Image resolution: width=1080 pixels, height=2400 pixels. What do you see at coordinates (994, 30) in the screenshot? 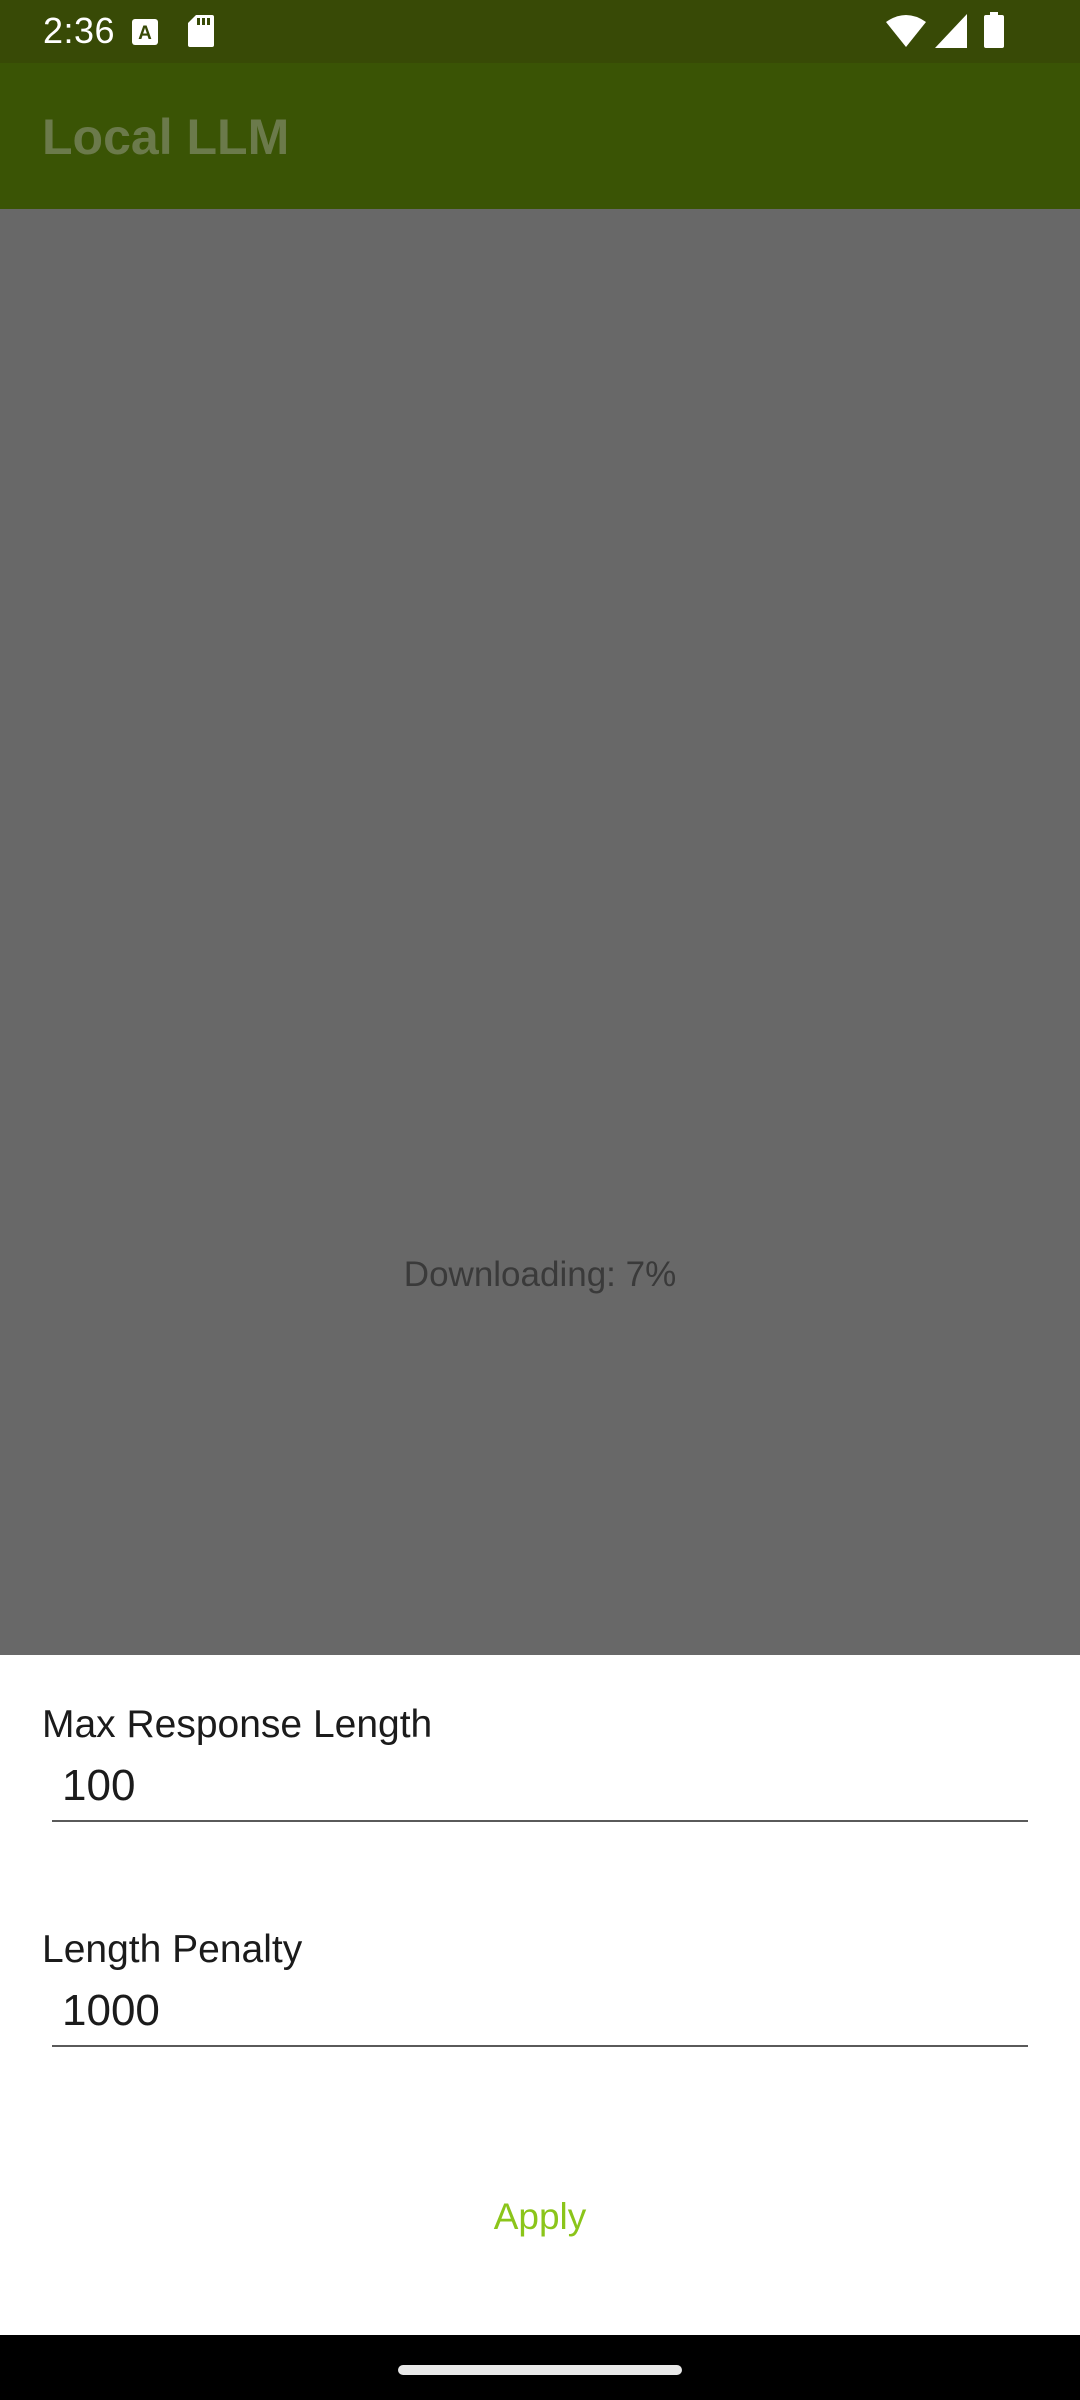
I see `battery-icon` at bounding box center [994, 30].